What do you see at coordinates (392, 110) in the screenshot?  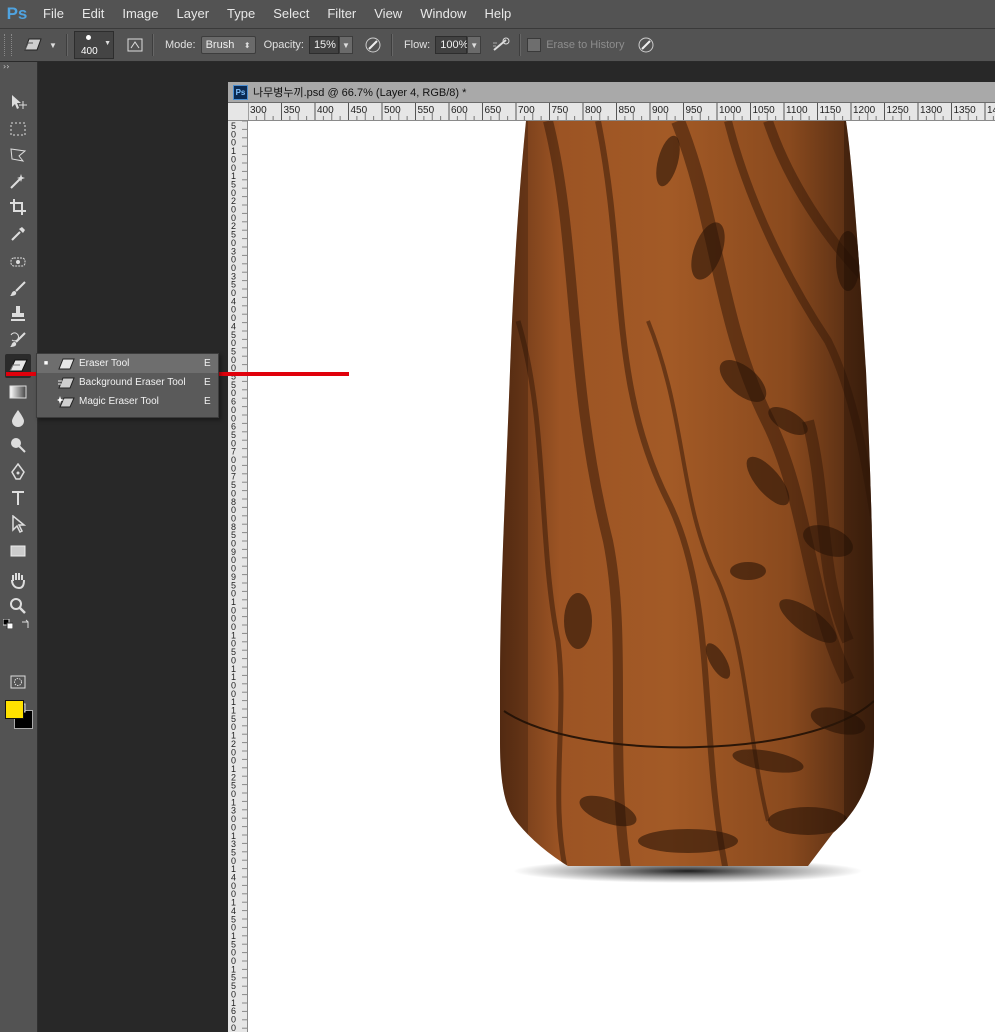 I see `ruler-label: 500` at bounding box center [392, 110].